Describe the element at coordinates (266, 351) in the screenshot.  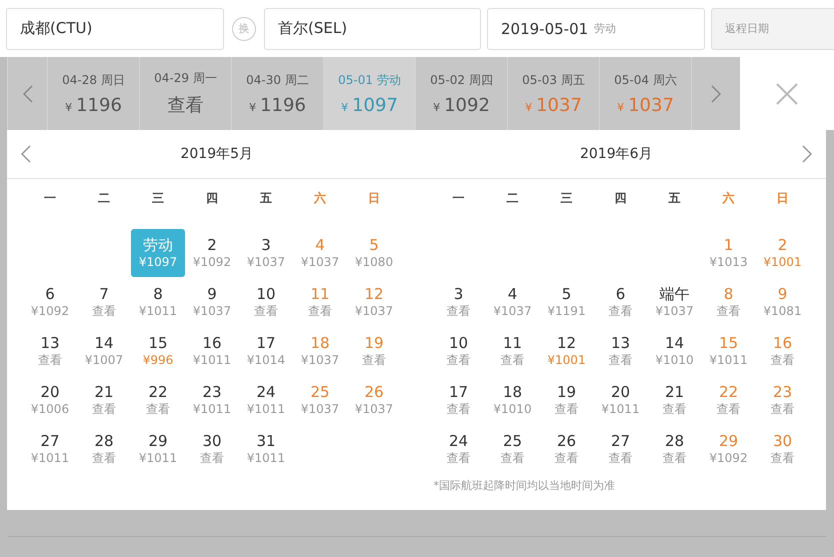
I see `calendar-day: 17 ¥1014` at that location.